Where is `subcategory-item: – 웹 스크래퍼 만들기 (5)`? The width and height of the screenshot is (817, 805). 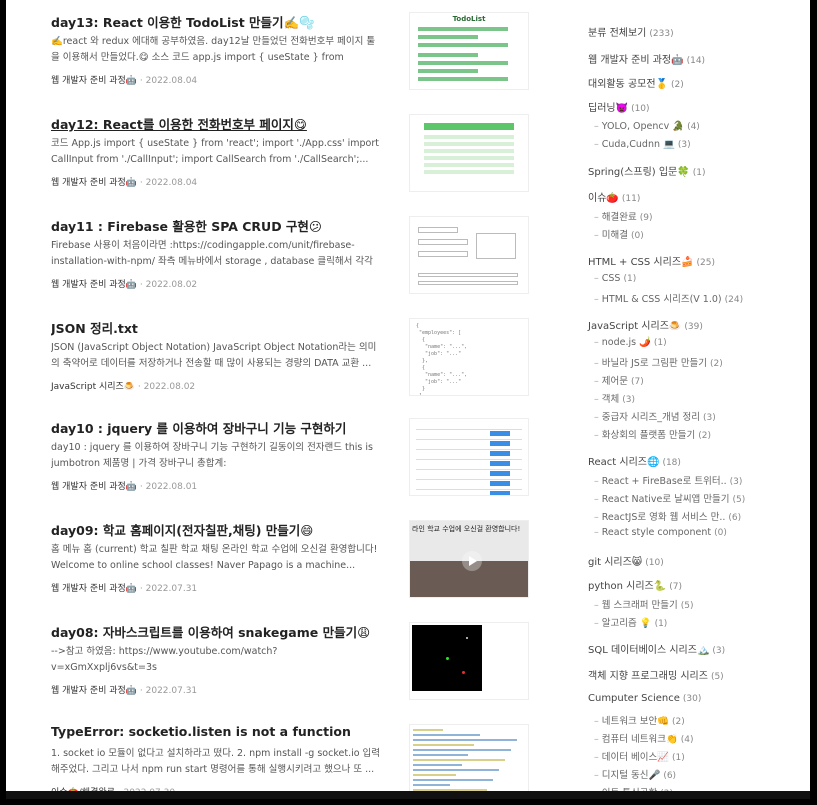 subcategory-item: – 웹 스크래퍼 만들기 (5) is located at coordinates (643, 604).